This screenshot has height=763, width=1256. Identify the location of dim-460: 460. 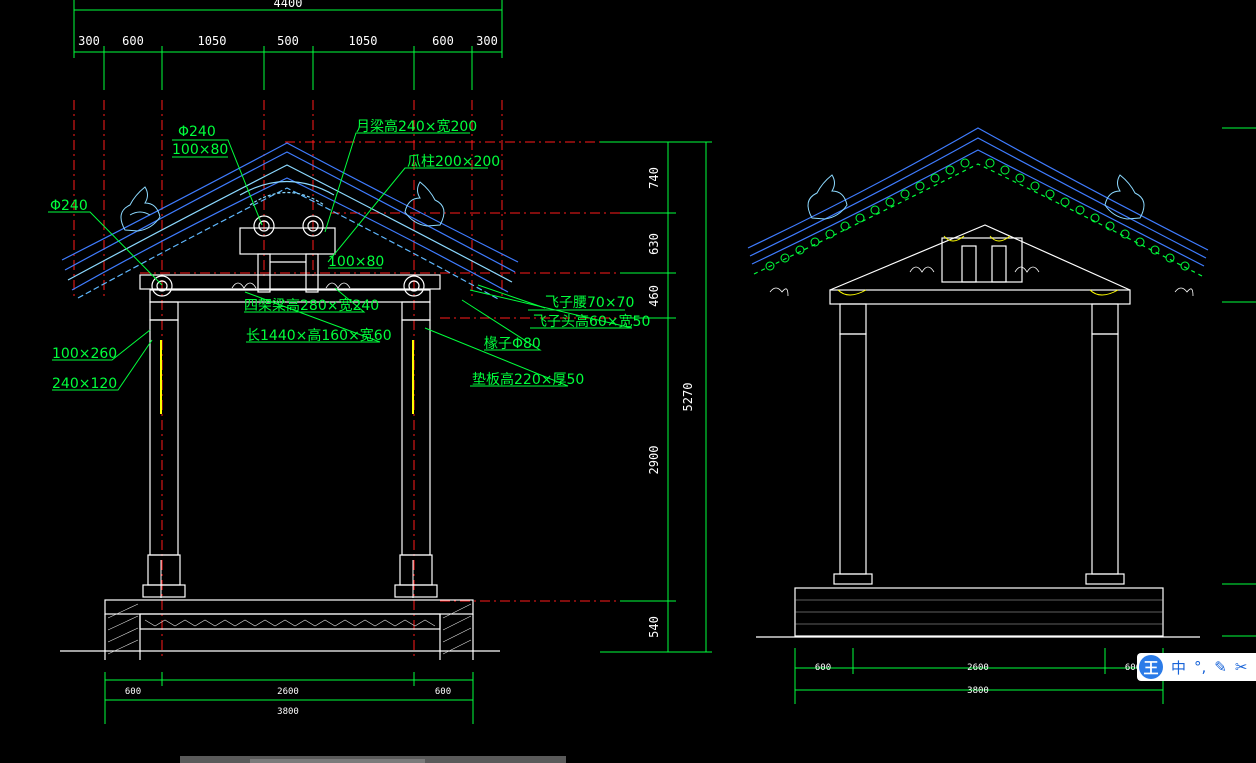
(654, 296).